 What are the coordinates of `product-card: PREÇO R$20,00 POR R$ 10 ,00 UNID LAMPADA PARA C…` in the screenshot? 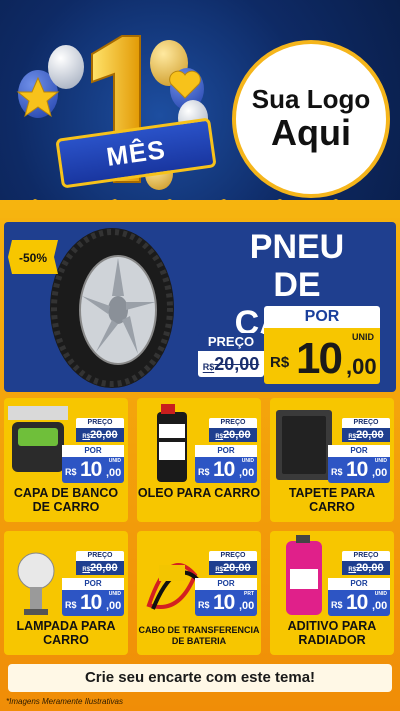 It's located at (66, 593).